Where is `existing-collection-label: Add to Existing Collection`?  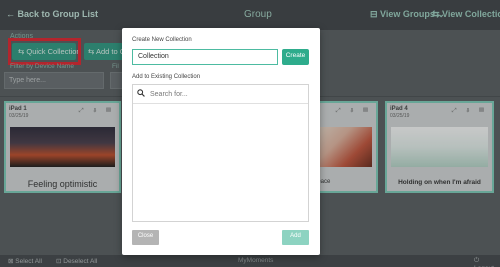
existing-collection-label: Add to Existing Collection is located at coordinates (166, 77).